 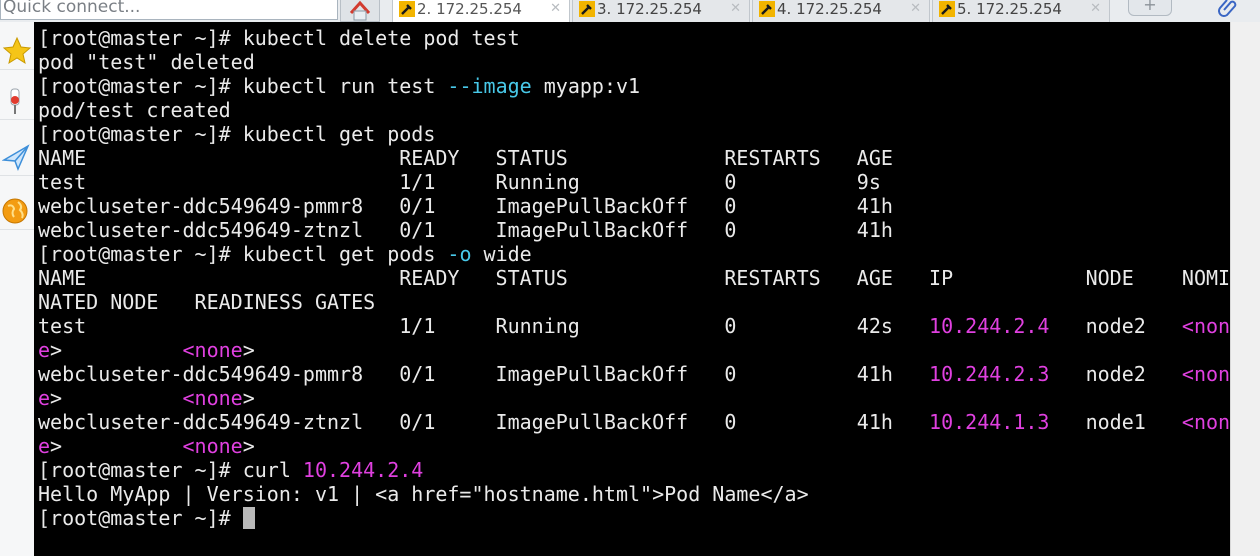 What do you see at coordinates (634, 110) in the screenshot?
I see `terminal-line: pod/test created` at bounding box center [634, 110].